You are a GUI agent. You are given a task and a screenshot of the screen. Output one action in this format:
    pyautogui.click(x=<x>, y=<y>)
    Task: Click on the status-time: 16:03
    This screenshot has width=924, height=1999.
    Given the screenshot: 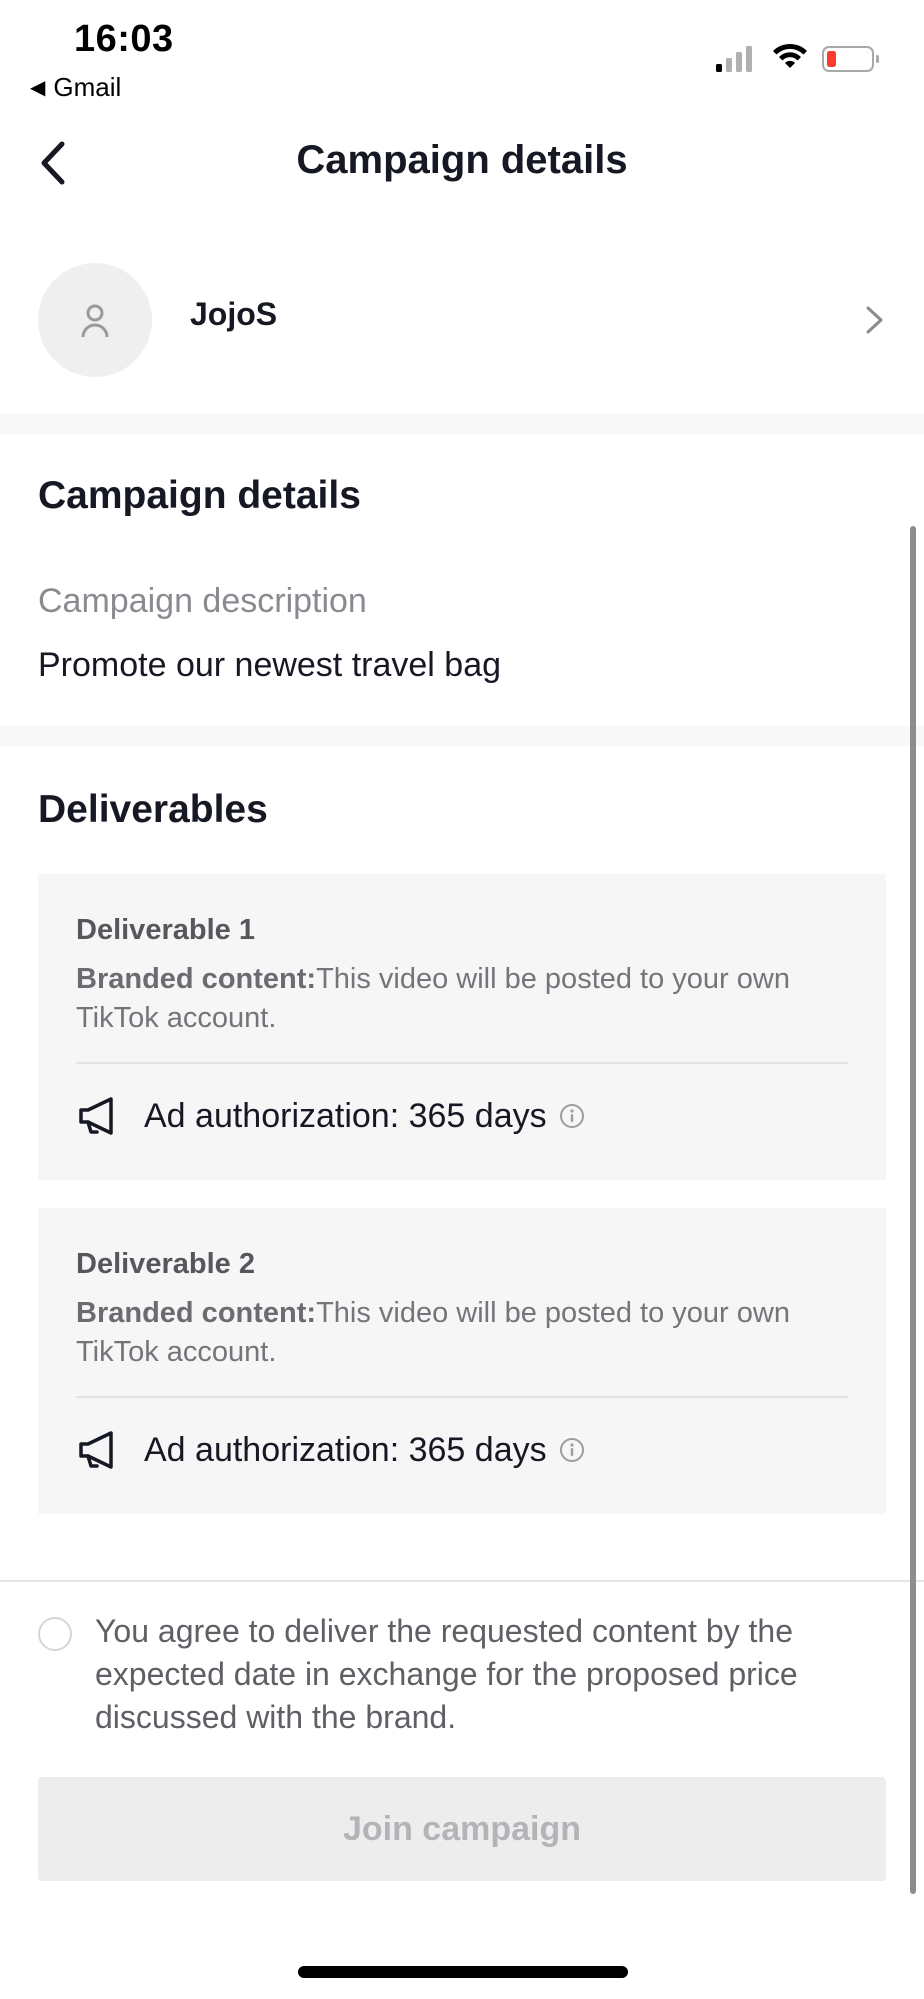 What is the action you would take?
    pyautogui.click(x=124, y=39)
    